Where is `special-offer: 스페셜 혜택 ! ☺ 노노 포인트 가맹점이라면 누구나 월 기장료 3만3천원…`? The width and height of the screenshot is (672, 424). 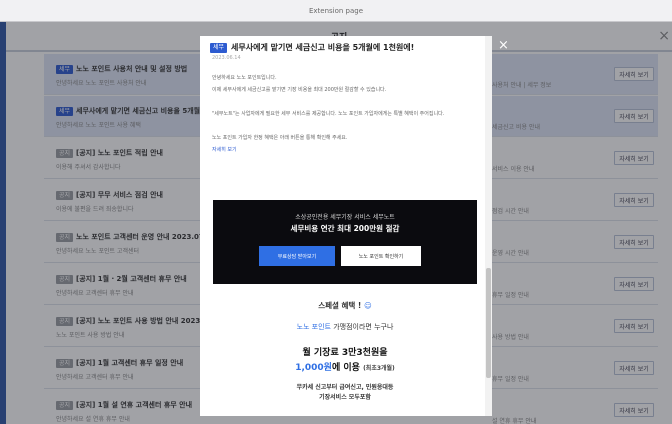
special-offer: 스페셜 혜택 ! ☺ 노노 포인트 가맹점이라면 누구나 월 기장료 3만3천원… is located at coordinates (345, 350).